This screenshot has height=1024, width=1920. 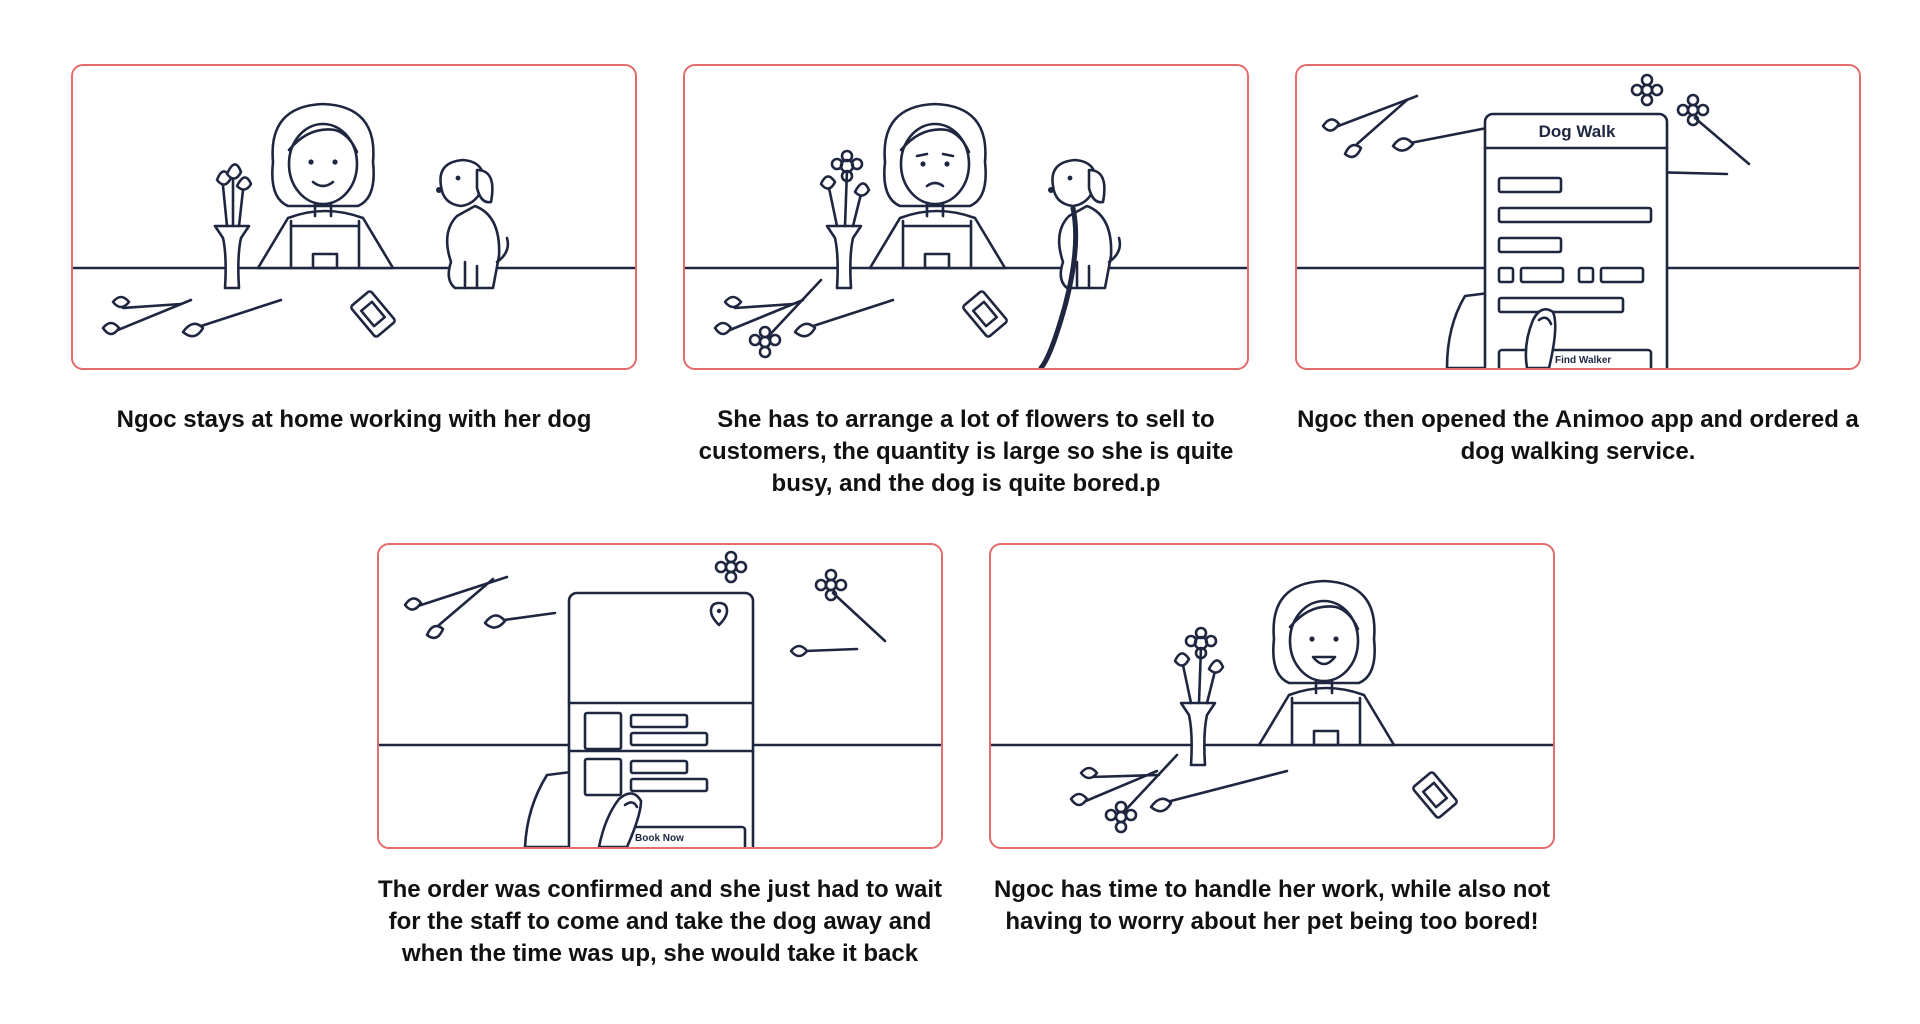 I want to click on dog-icon, so click(x=1080, y=263).